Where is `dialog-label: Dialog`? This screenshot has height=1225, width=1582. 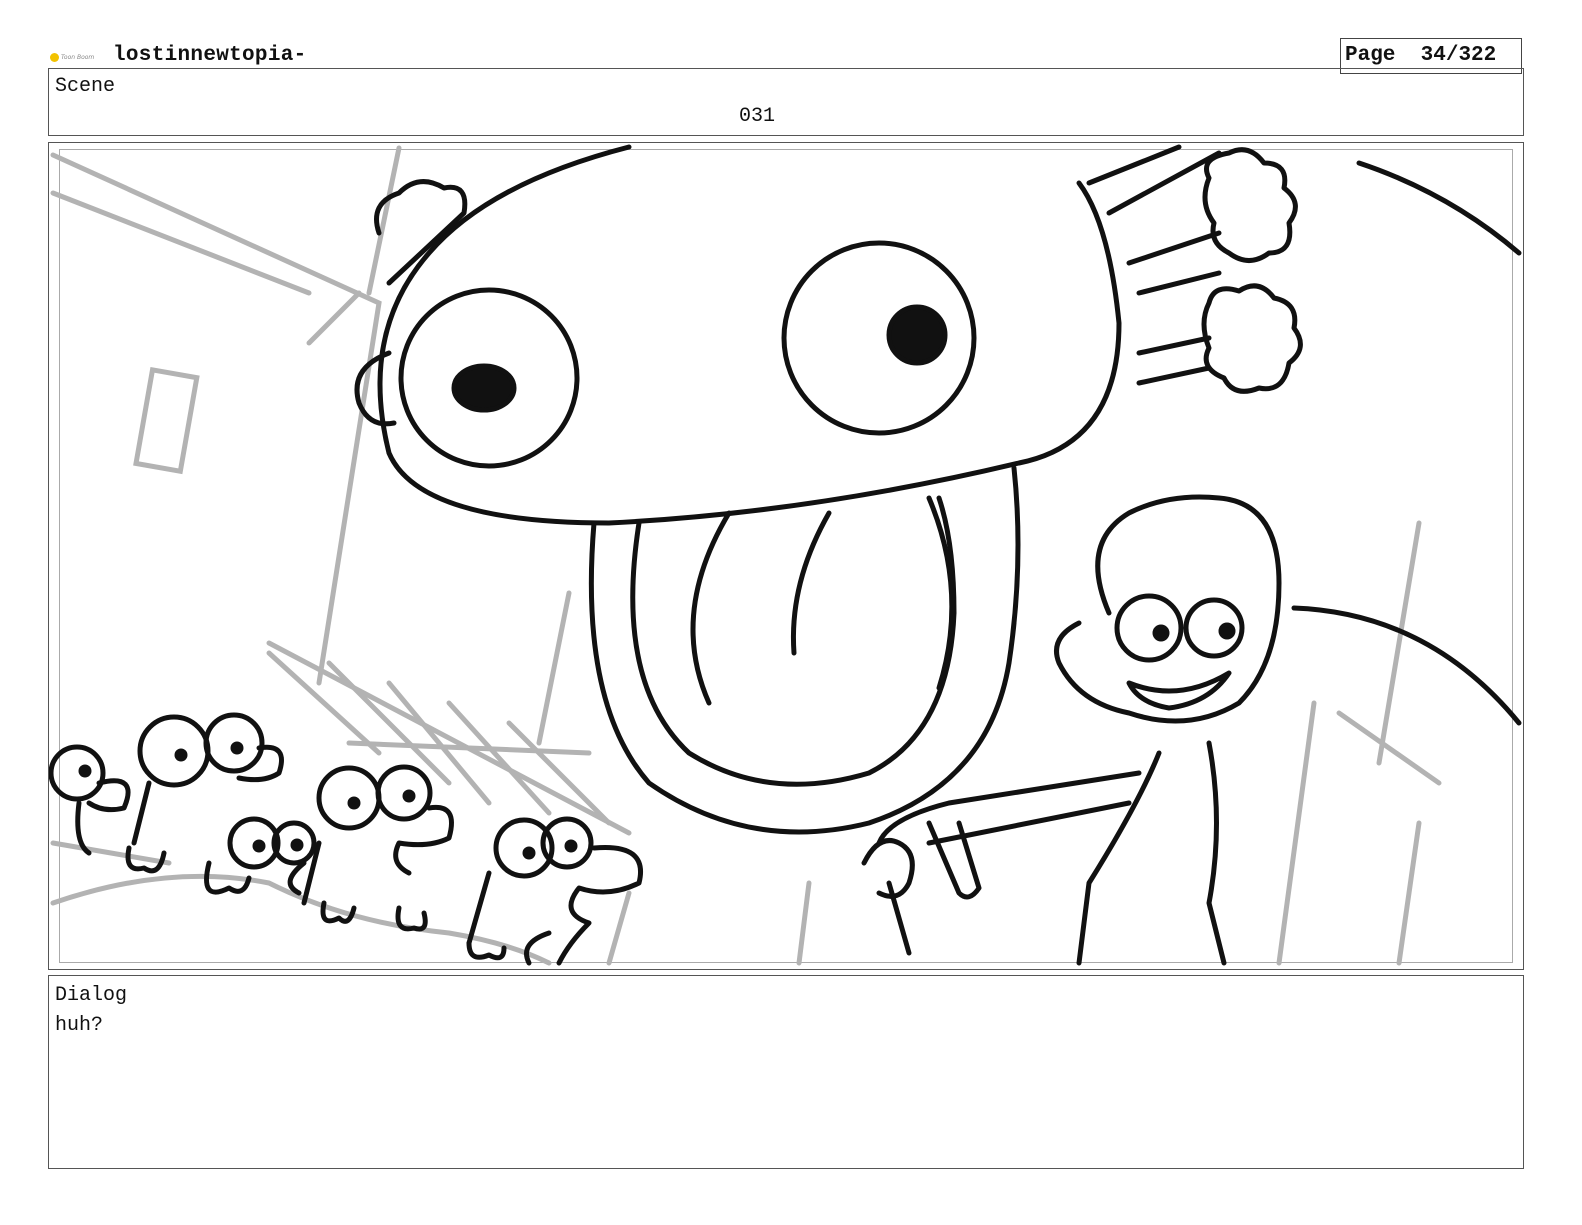 dialog-label: Dialog is located at coordinates (91, 995).